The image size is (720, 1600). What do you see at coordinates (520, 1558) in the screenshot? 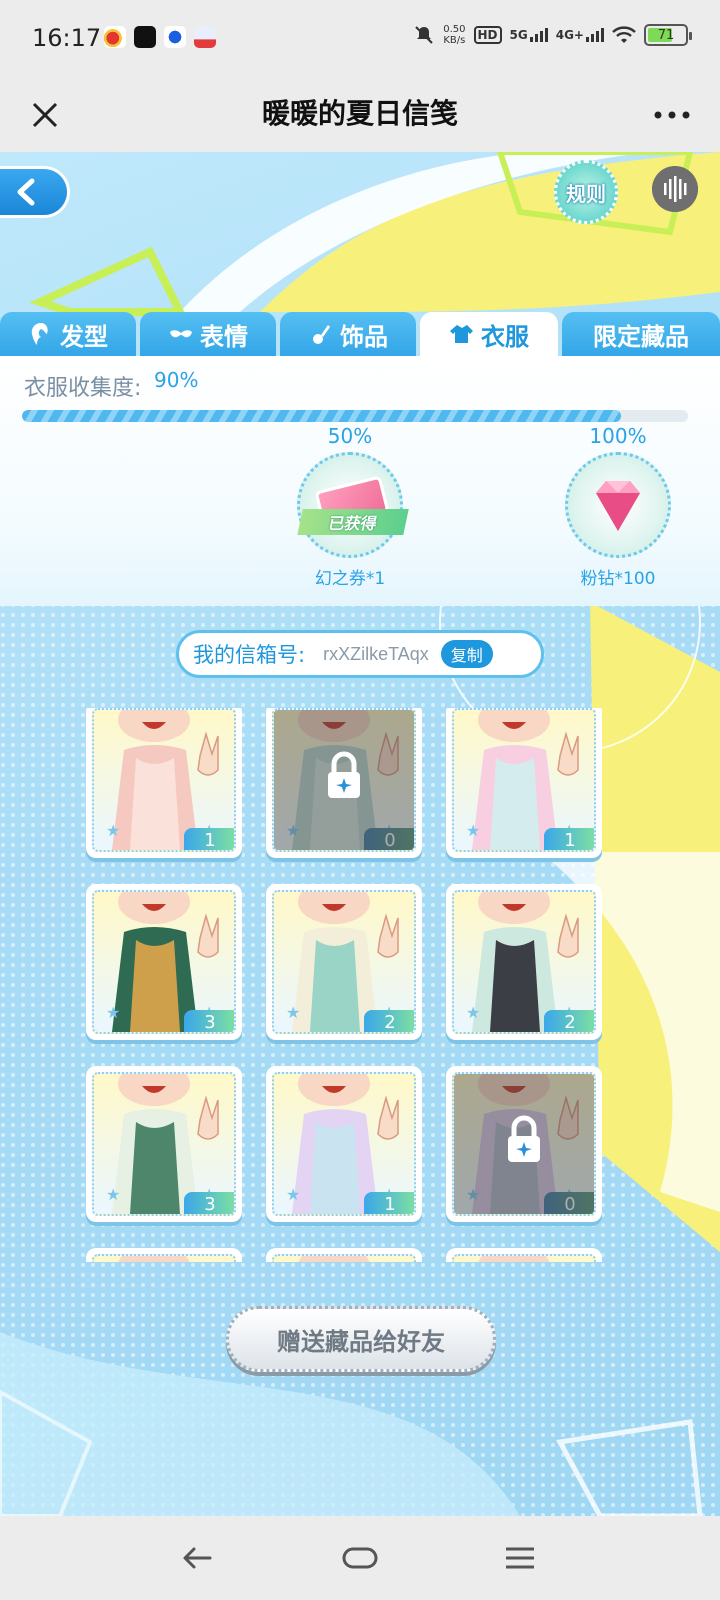
I see `nav-menu-icon` at bounding box center [520, 1558].